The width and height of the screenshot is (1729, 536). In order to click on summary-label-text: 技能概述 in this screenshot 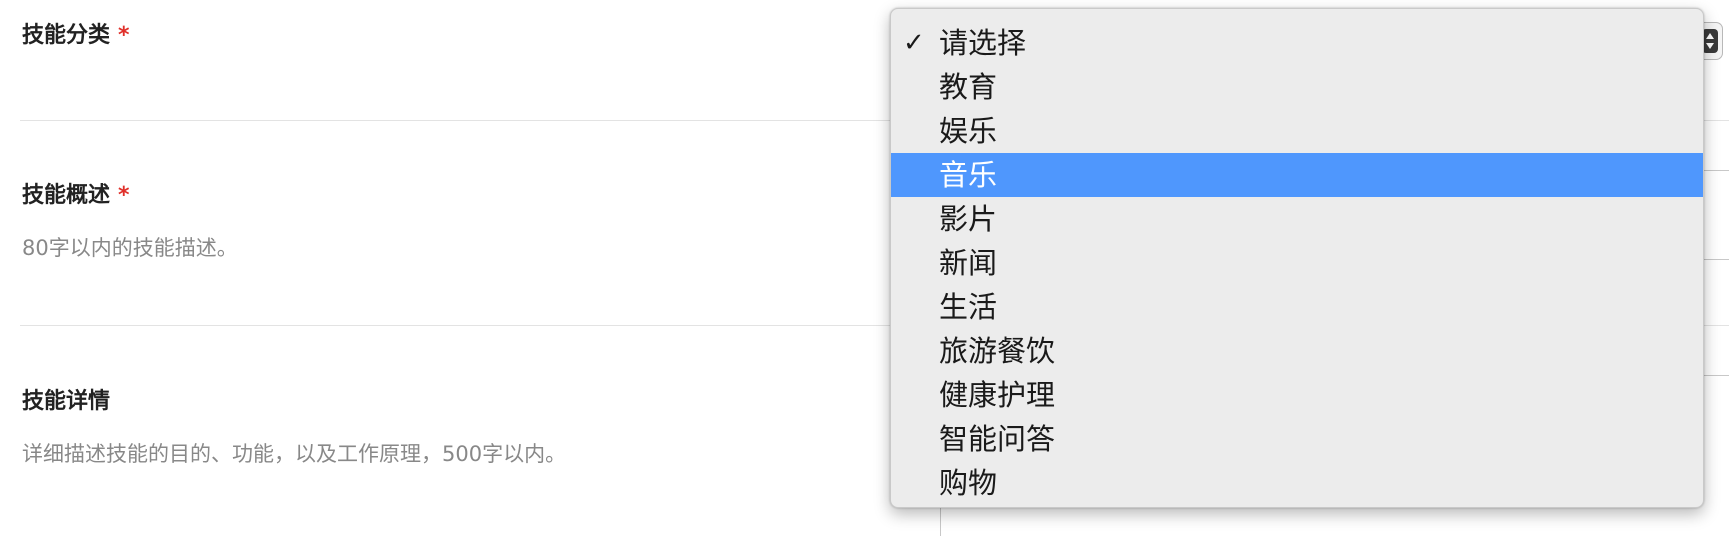, I will do `click(66, 195)`.